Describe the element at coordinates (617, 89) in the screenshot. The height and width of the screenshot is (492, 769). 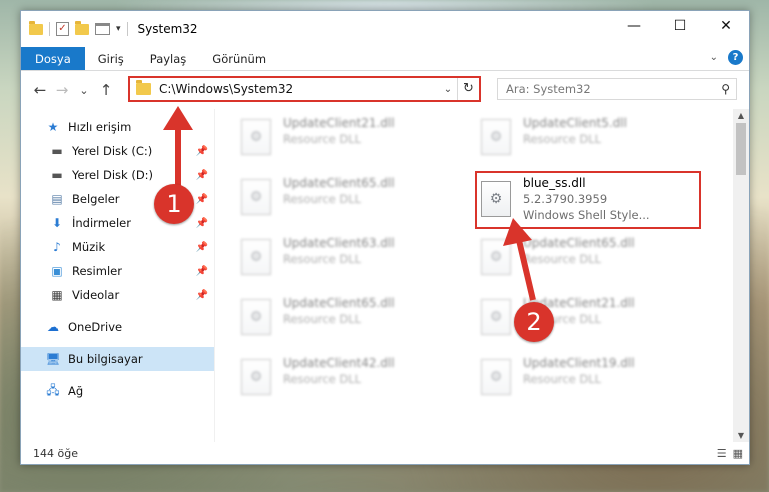
I see `search-input: Ara: System32 ⚲` at that location.